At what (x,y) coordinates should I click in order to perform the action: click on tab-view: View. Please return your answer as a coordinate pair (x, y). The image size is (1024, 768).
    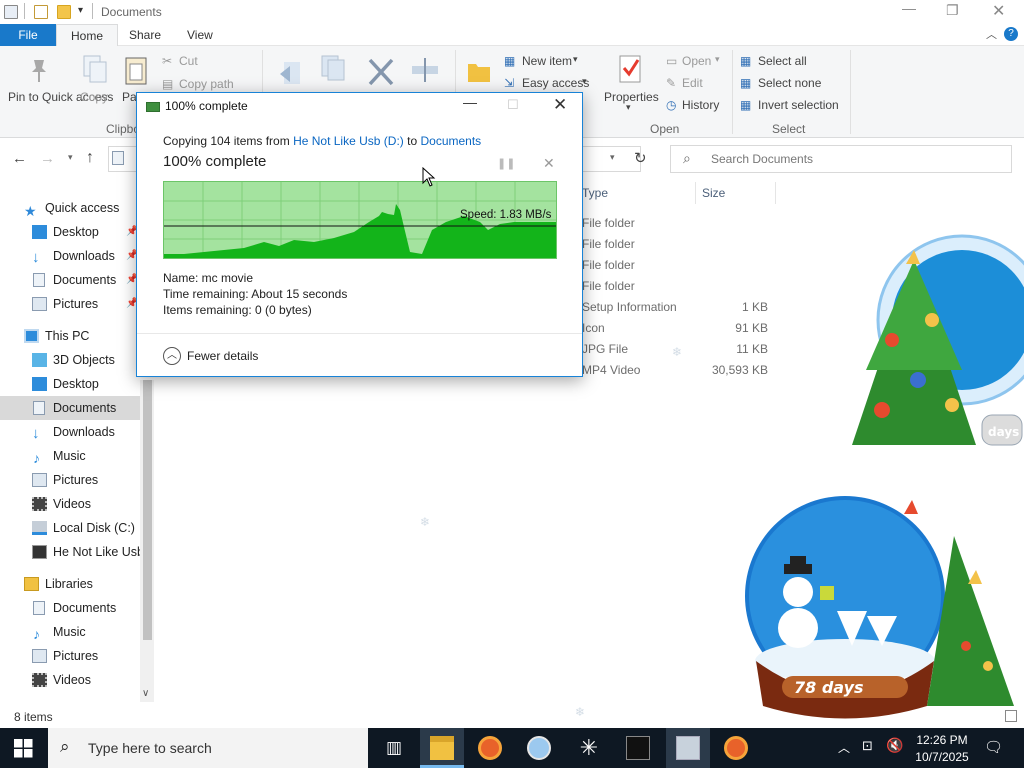
    Looking at the image, I should click on (200, 35).